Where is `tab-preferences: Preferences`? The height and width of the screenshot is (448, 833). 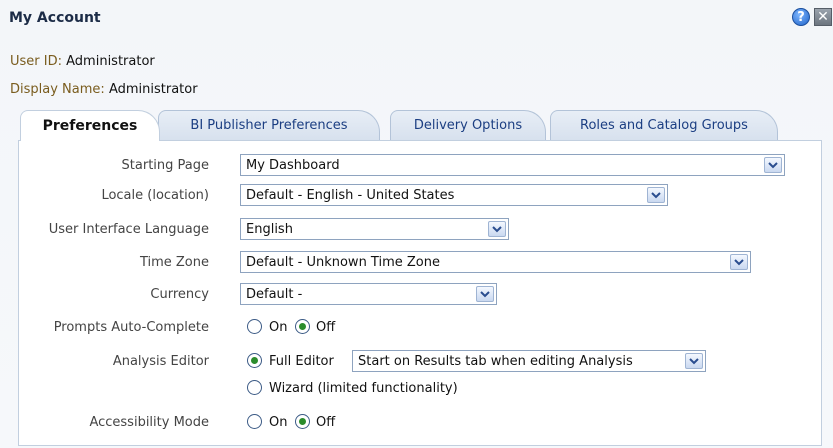
tab-preferences: Preferences is located at coordinates (90, 125).